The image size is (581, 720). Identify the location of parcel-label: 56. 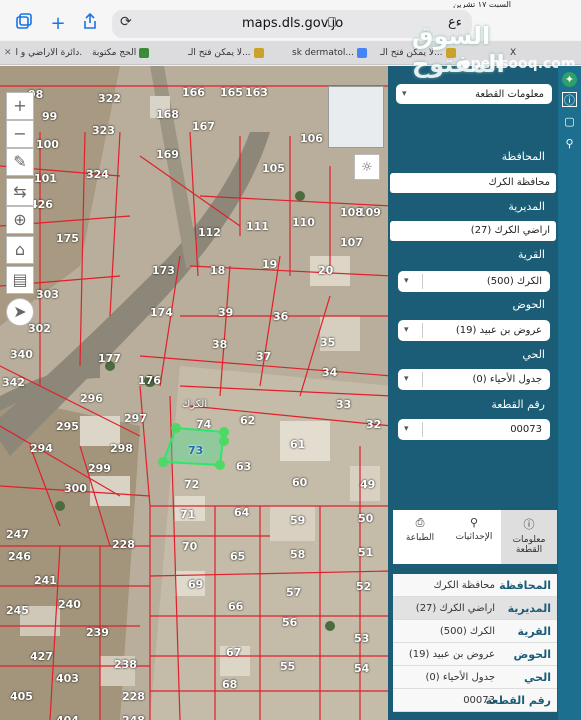
(289, 622).